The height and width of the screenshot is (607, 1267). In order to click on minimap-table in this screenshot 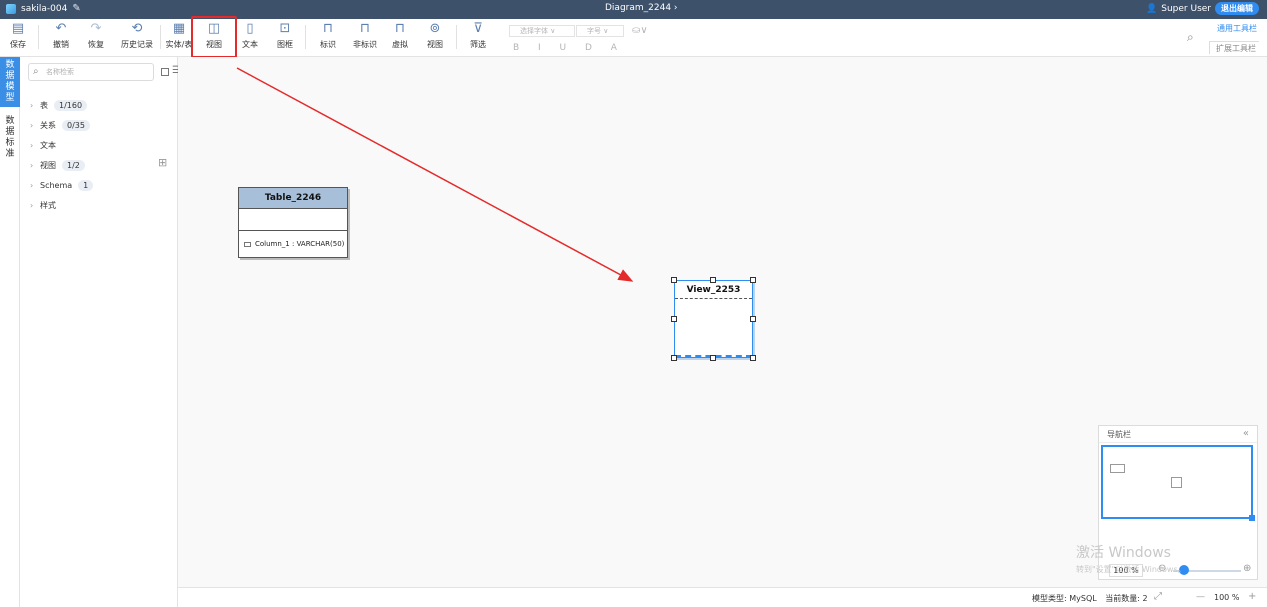, I will do `click(1117, 468)`.